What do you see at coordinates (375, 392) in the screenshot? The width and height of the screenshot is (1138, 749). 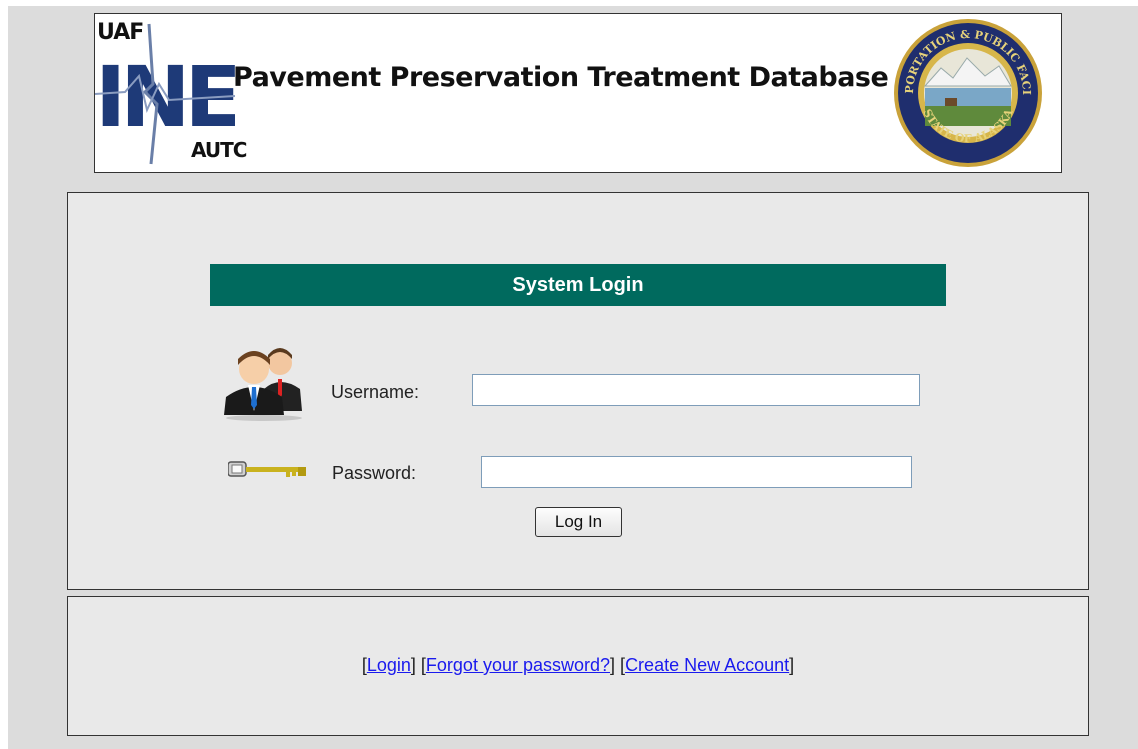 I see `username-label: Username:` at bounding box center [375, 392].